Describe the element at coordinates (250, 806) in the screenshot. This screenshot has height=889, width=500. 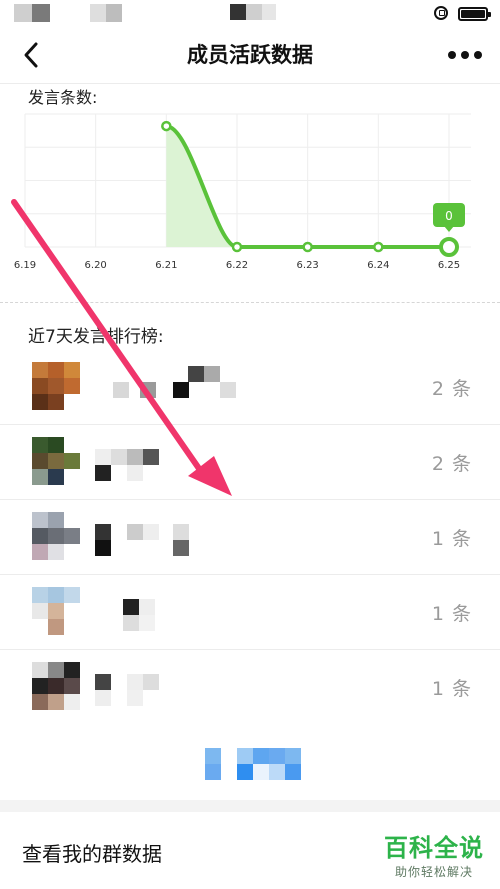
I see `section-separator` at that location.